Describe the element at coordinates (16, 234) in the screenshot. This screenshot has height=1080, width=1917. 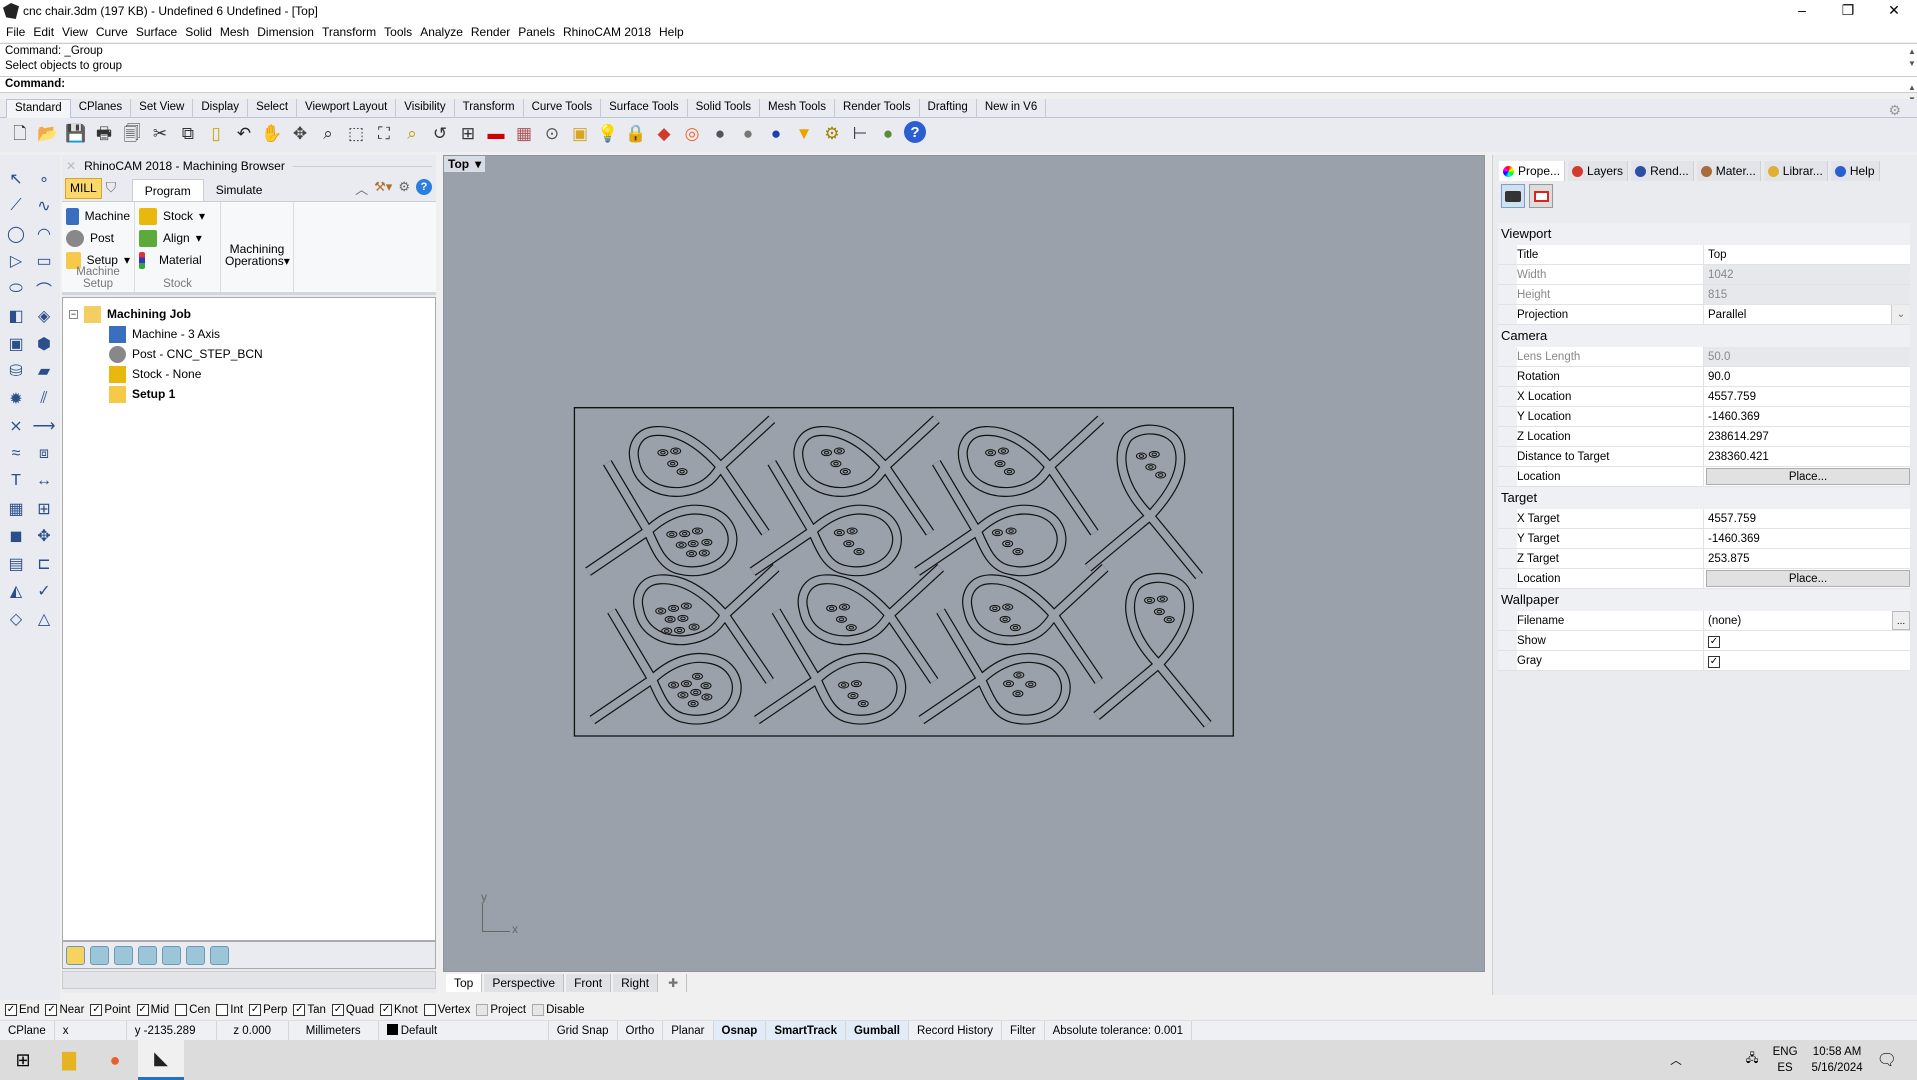
I see `circle-icon: ◯` at that location.